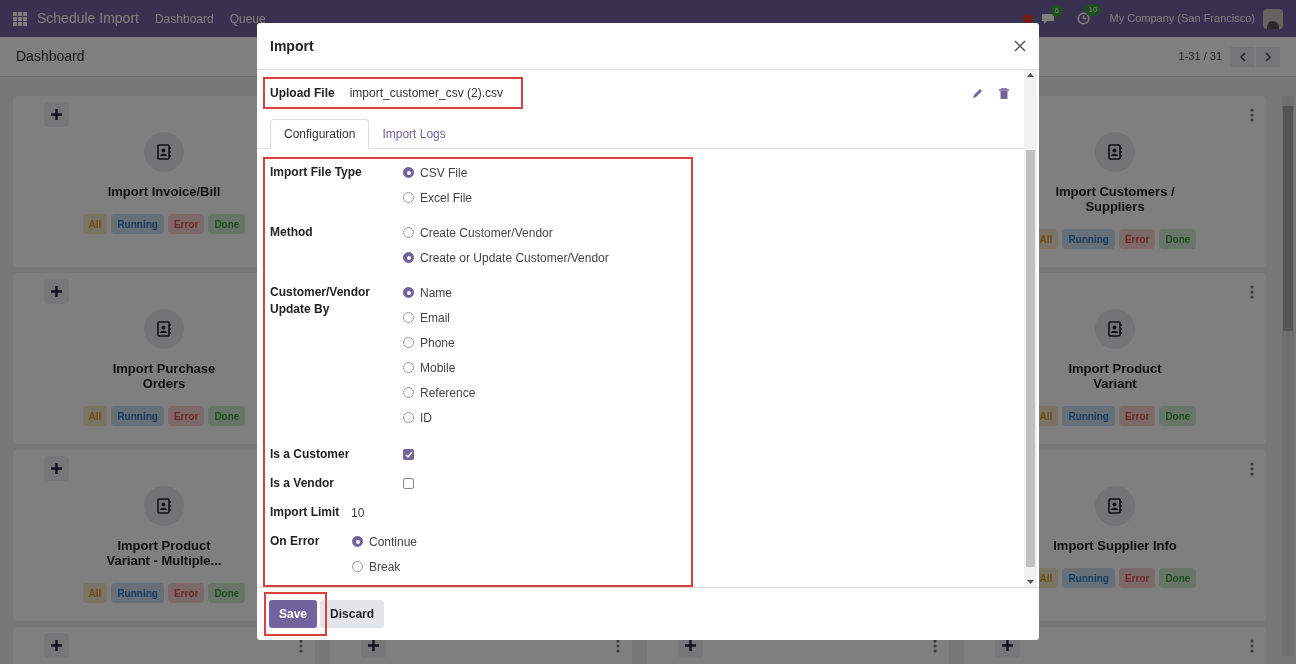 The image size is (1296, 664). I want to click on notification-badge: 6, so click(1056, 10).